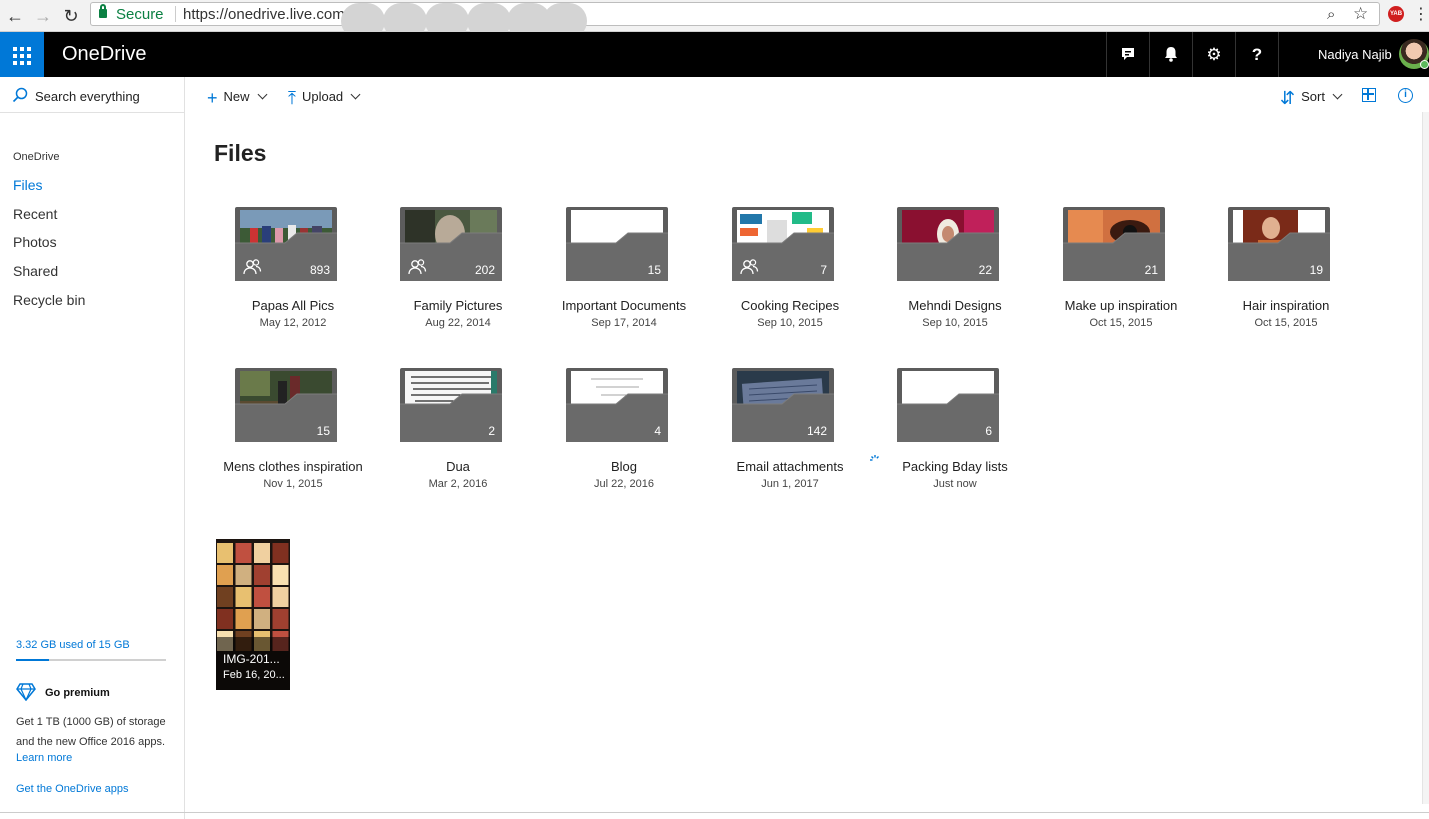 This screenshot has width=1429, height=819. Describe the element at coordinates (44, 758) in the screenshot. I see `learn-more-link: Learn more` at that location.